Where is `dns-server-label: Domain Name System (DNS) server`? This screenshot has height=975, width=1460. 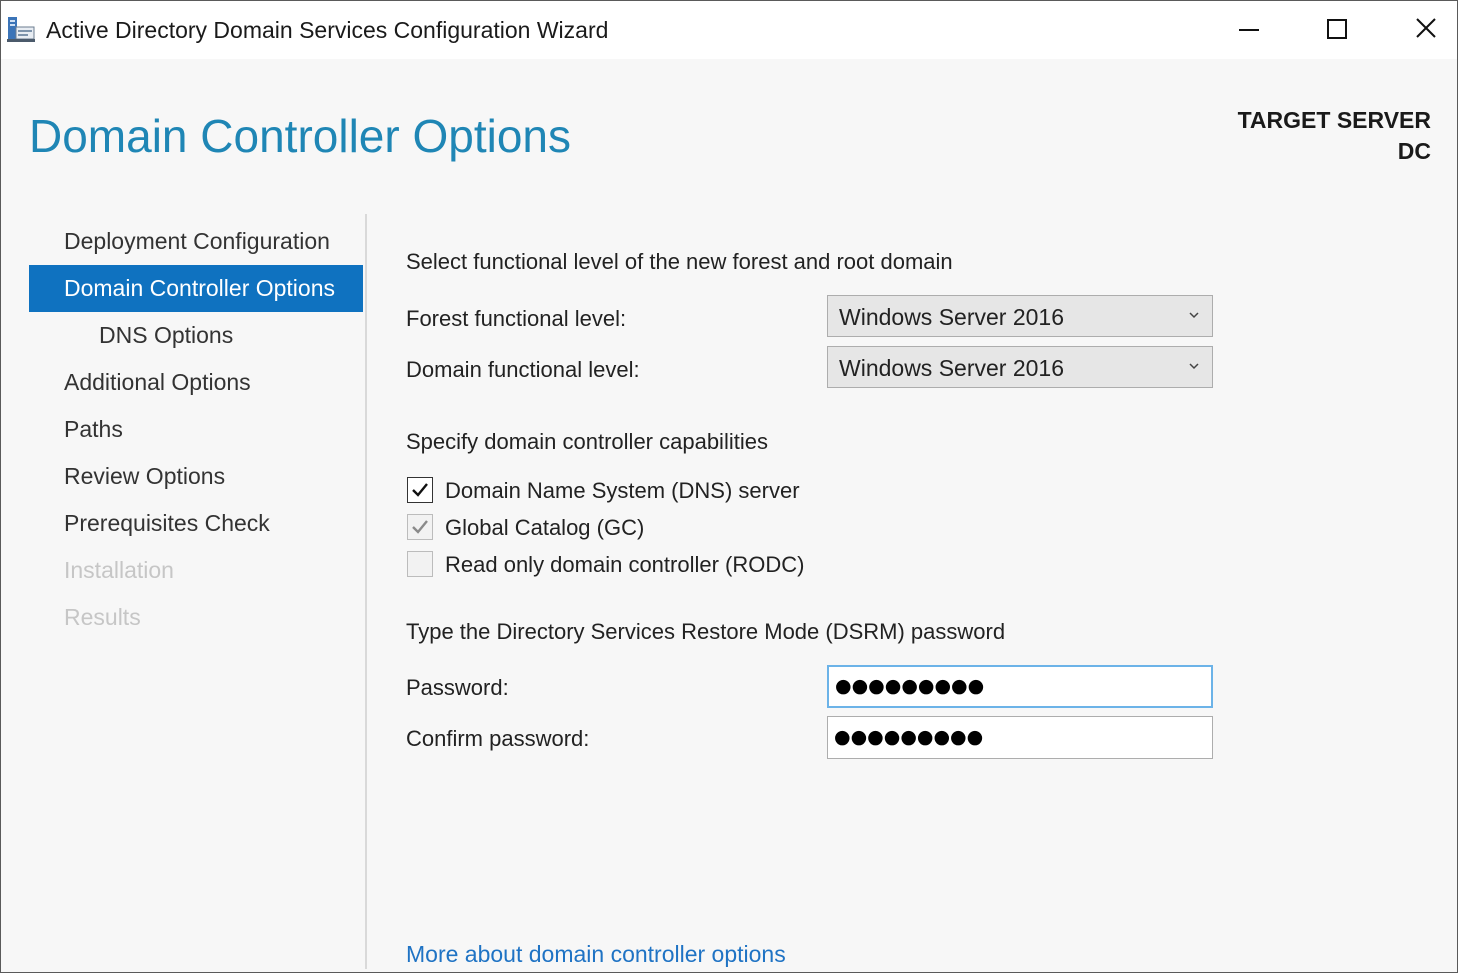 dns-server-label: Domain Name System (DNS) server is located at coordinates (622, 490).